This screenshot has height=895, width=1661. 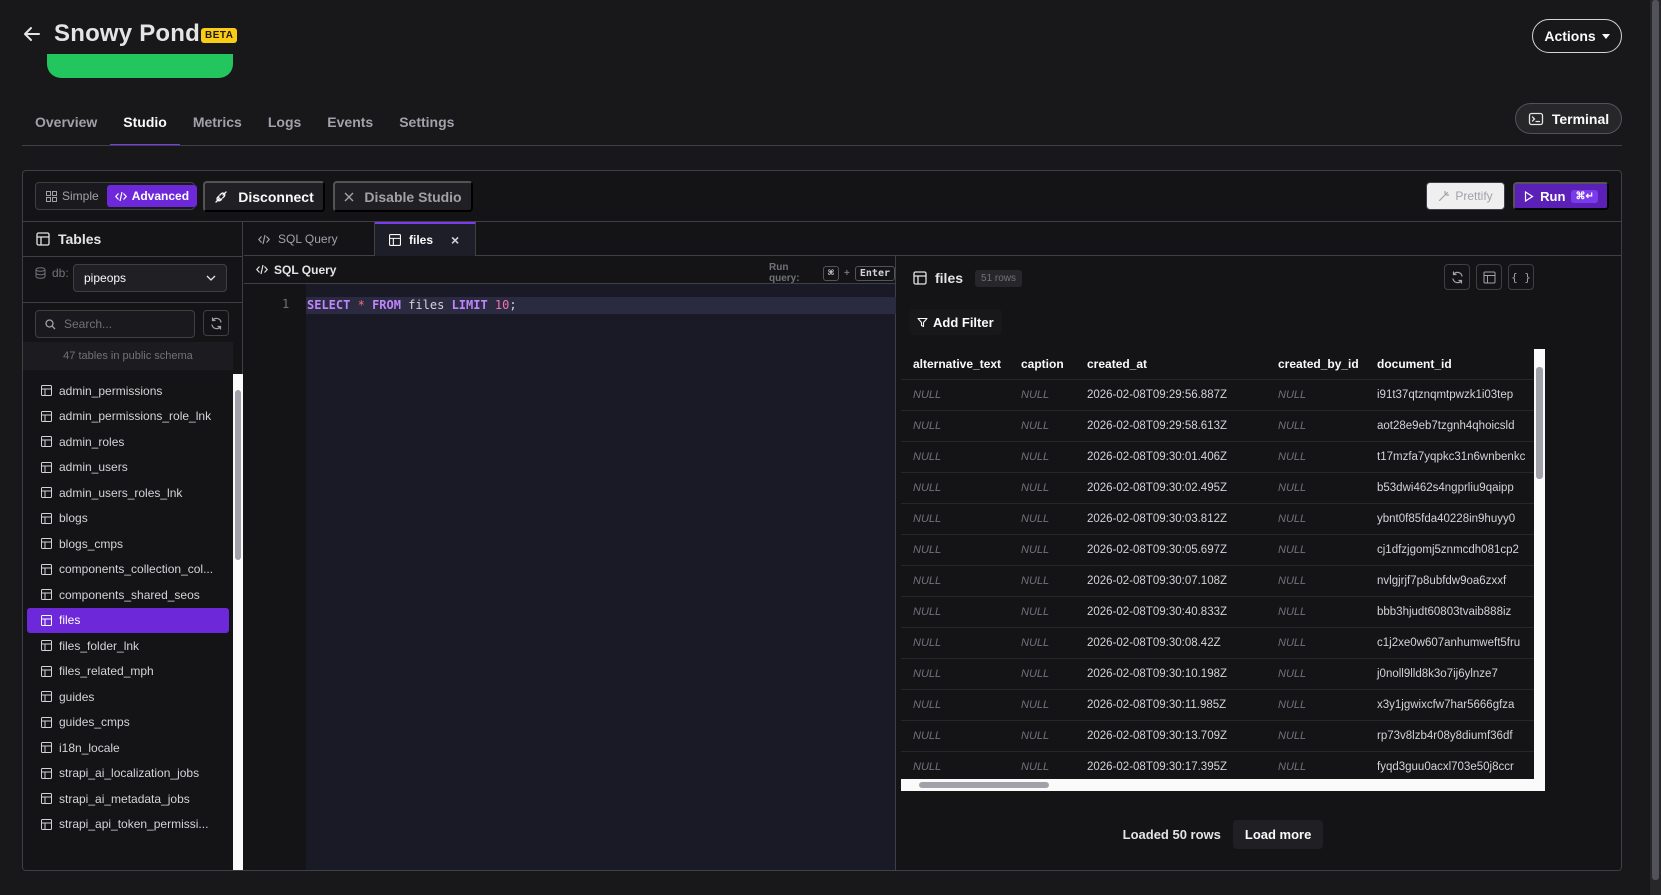 What do you see at coordinates (955, 322) in the screenshot?
I see `add-filter-button: Add Filter` at bounding box center [955, 322].